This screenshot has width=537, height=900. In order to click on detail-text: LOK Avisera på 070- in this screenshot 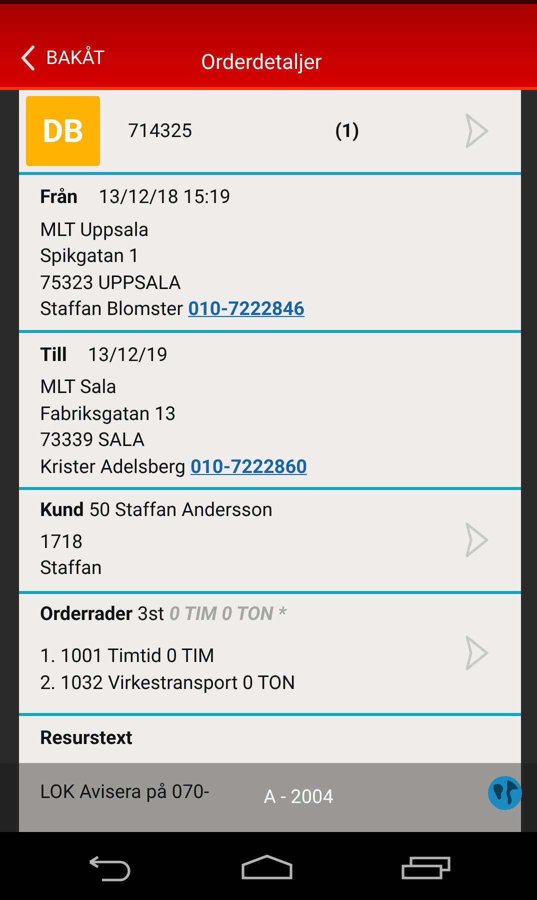, I will do `click(125, 791)`.